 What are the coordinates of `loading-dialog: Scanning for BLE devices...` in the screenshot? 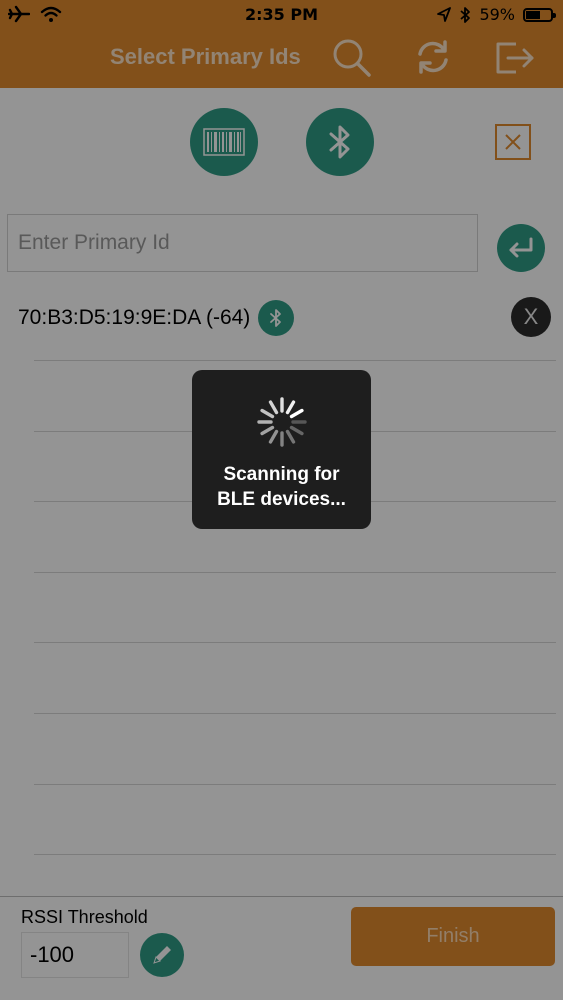 It's located at (281, 449).